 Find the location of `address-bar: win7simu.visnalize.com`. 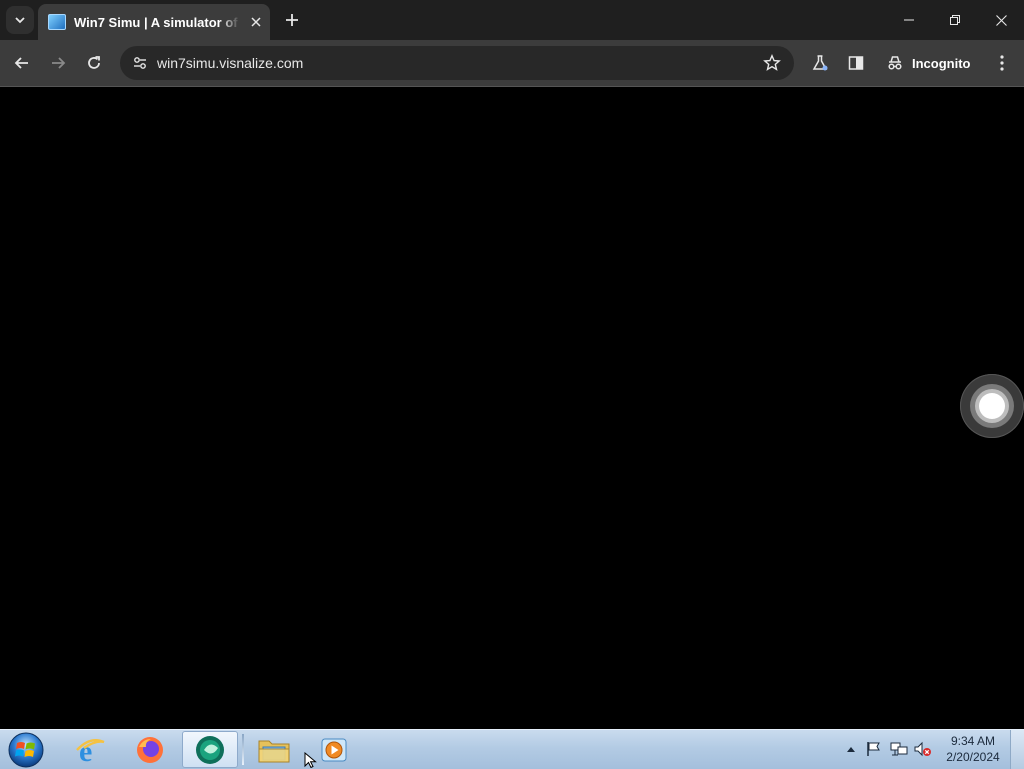

address-bar: win7simu.visnalize.com is located at coordinates (457, 63).